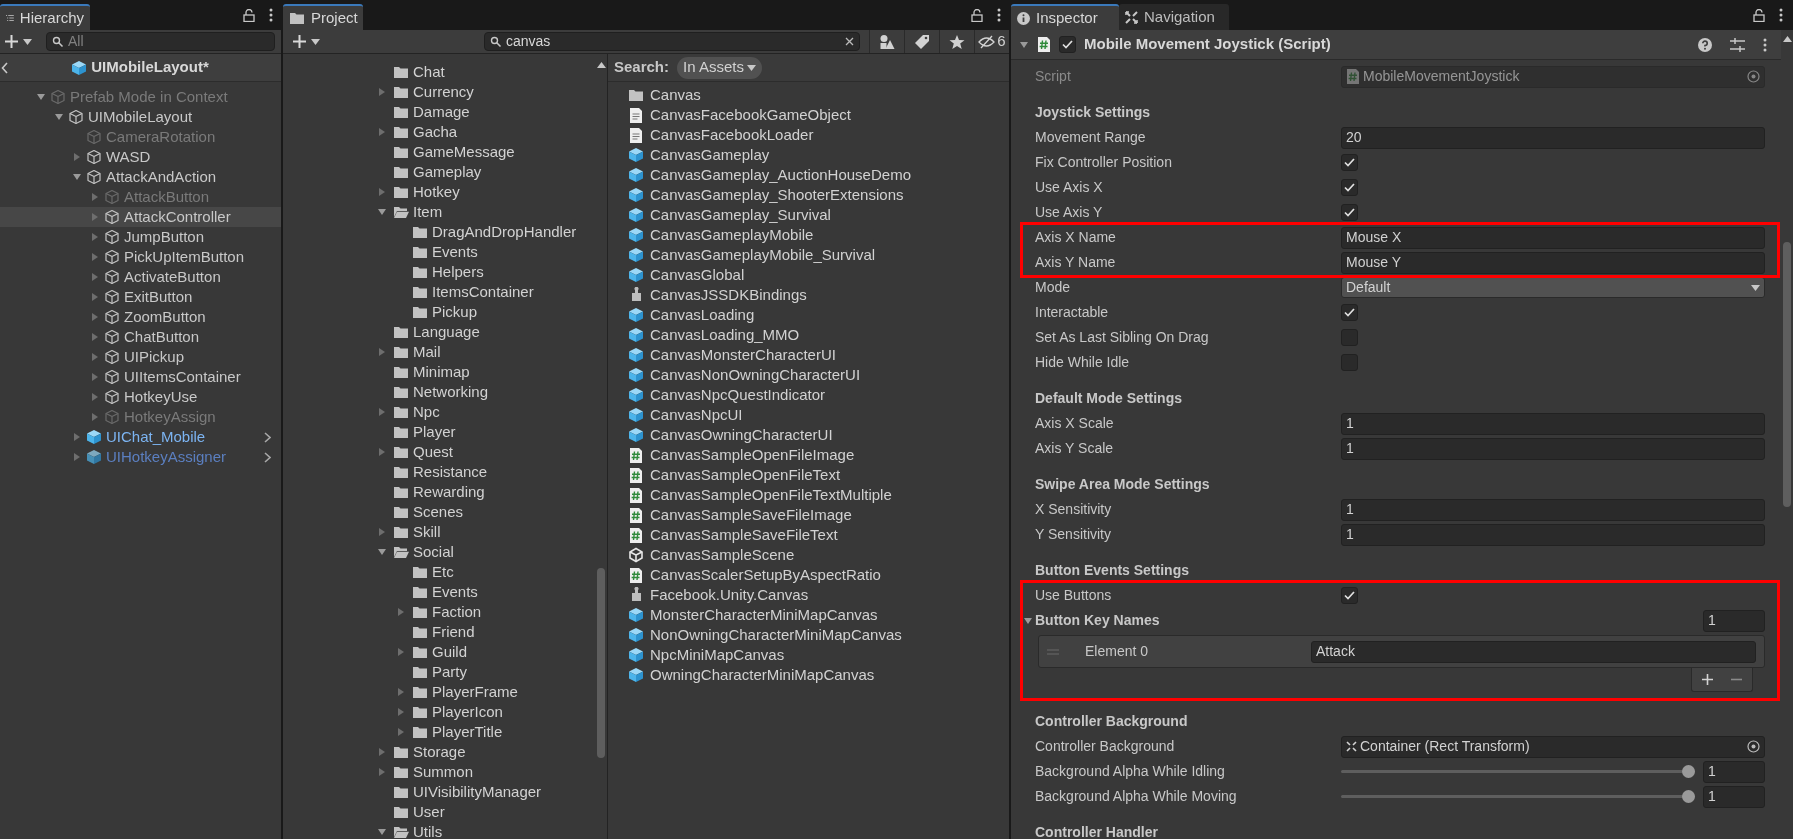 The image size is (1793, 839). I want to click on asset-item: NpcMiniMapCanvas, so click(808, 655).